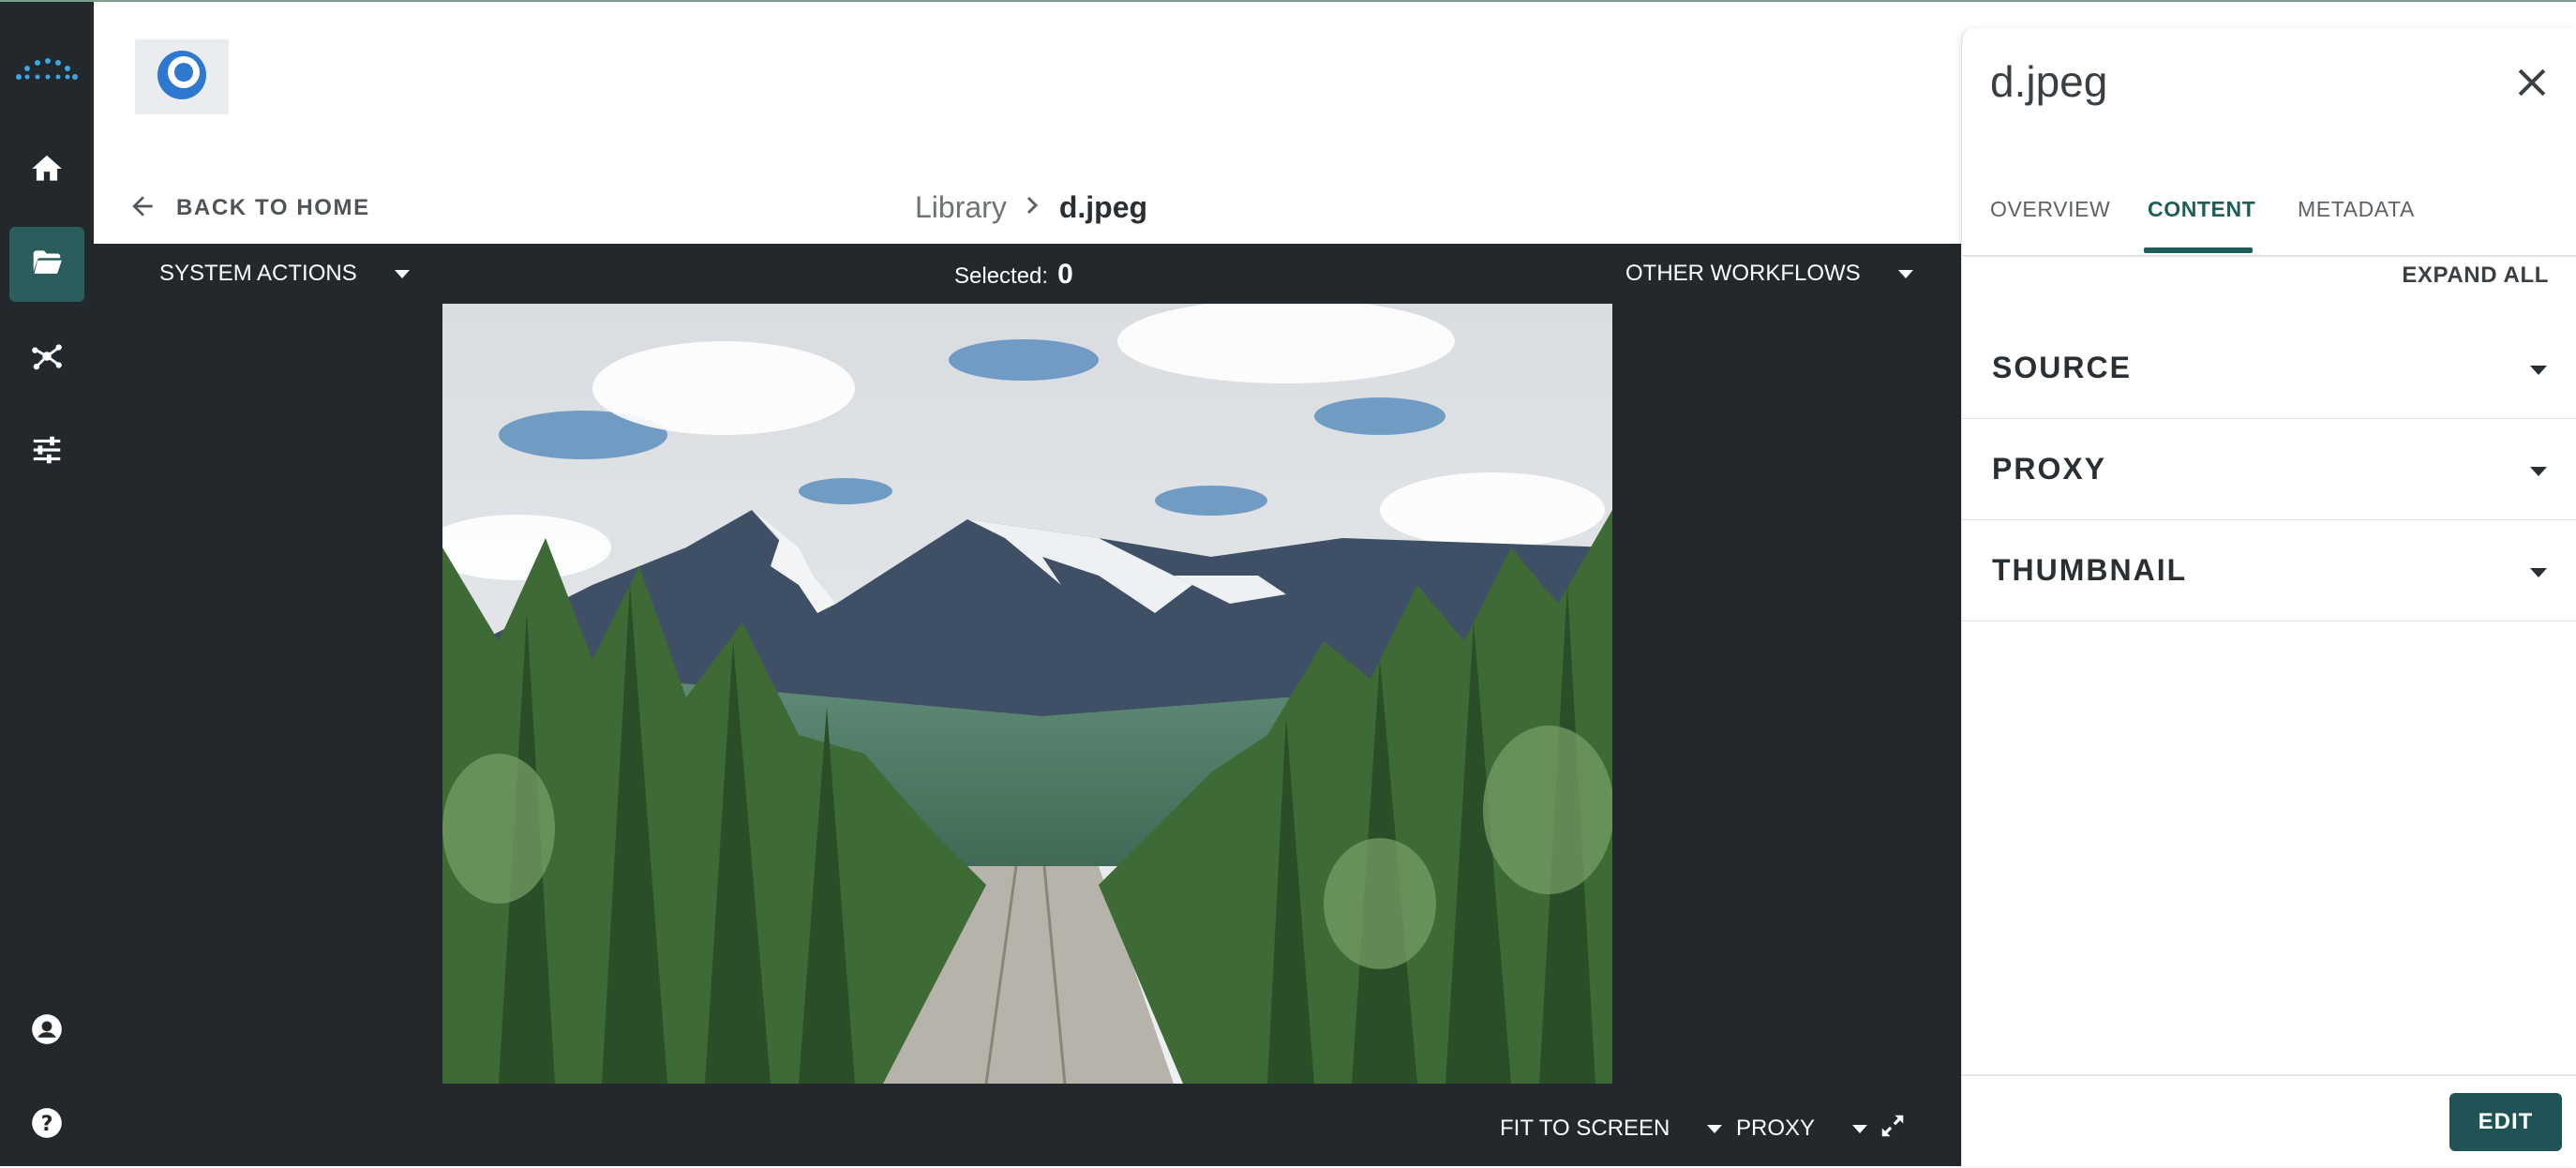  What do you see at coordinates (1776, 1129) in the screenshot?
I see `rendition-label: PROXY` at bounding box center [1776, 1129].